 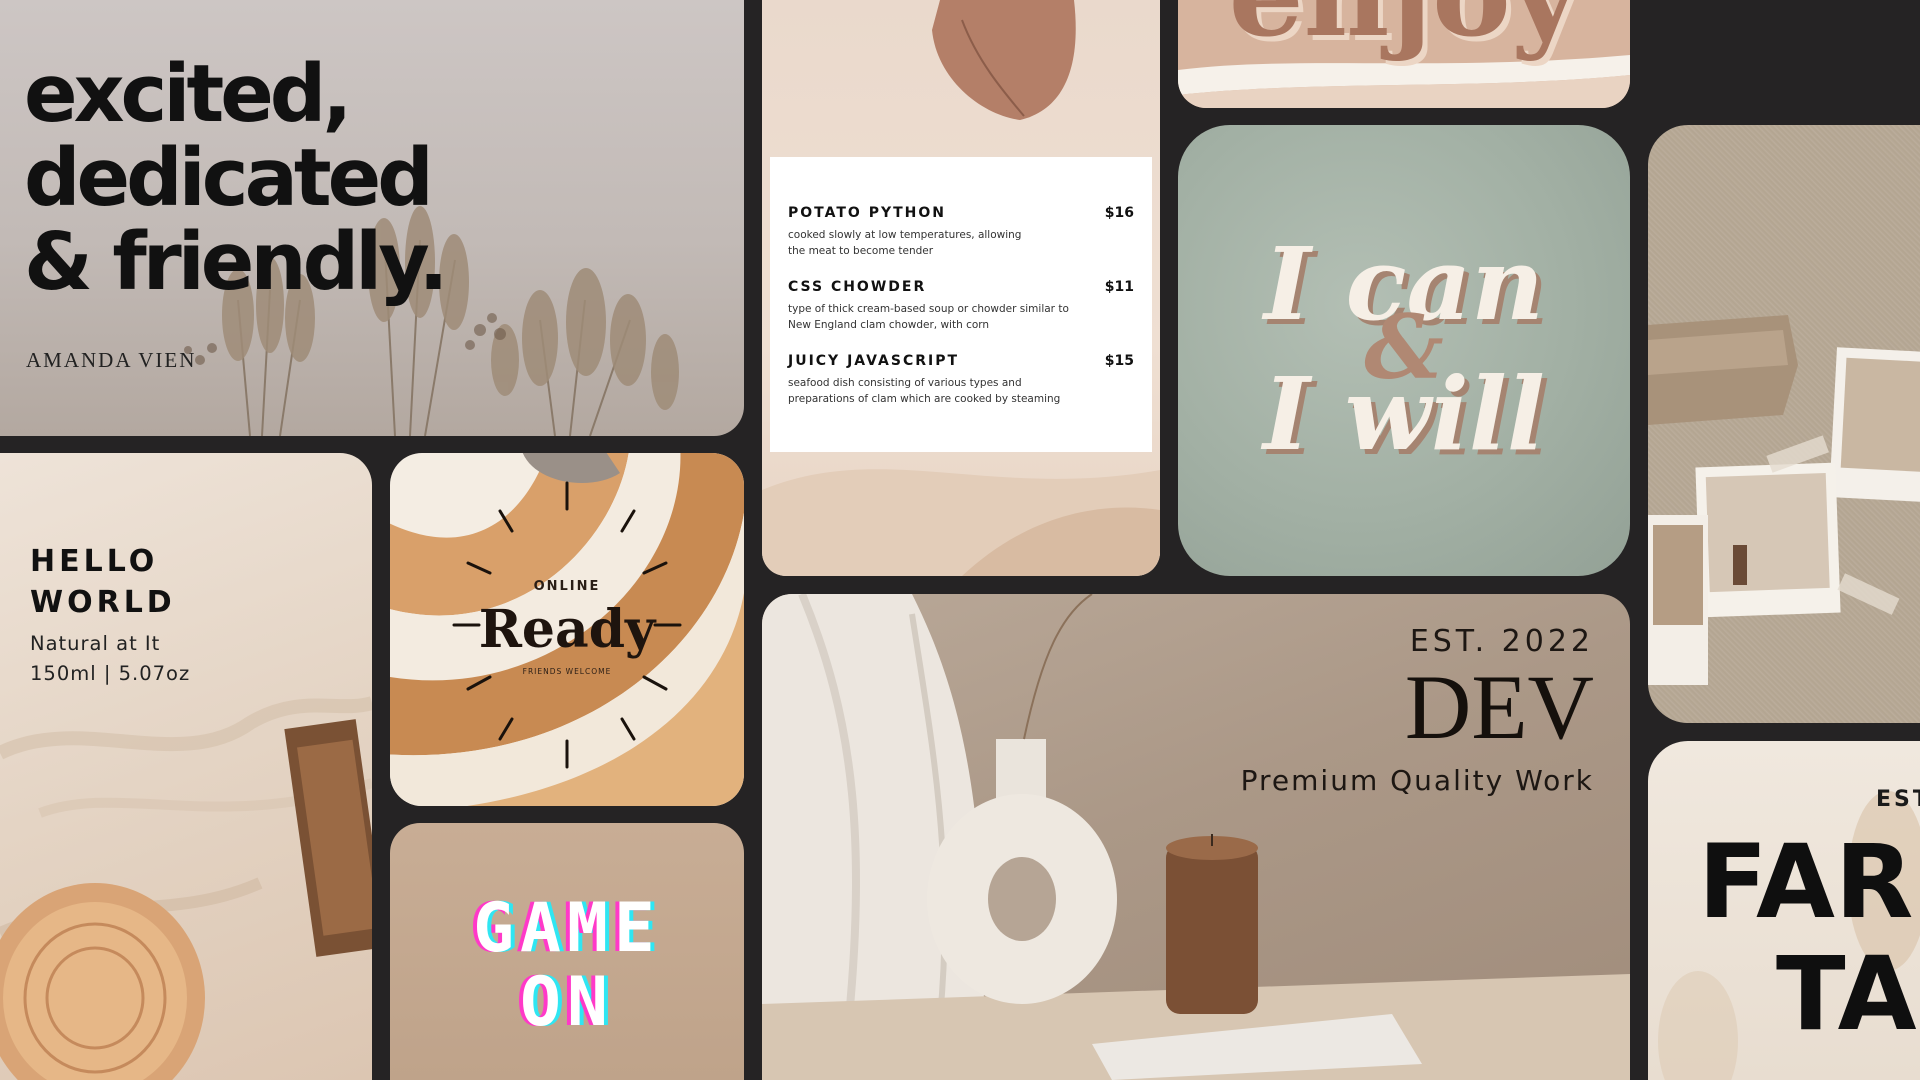 What do you see at coordinates (1404, 350) in the screenshot?
I see `i-can-card: I can & I will` at bounding box center [1404, 350].